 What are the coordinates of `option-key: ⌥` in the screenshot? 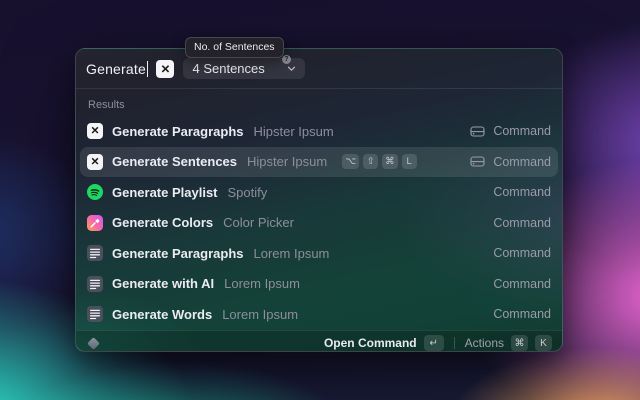 It's located at (351, 162).